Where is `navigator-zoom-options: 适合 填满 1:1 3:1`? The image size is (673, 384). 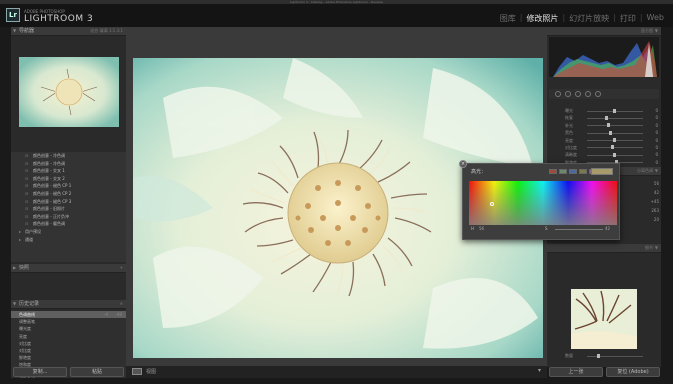 navigator-zoom-options: 适合 填满 1:1 3:1 is located at coordinates (106, 31).